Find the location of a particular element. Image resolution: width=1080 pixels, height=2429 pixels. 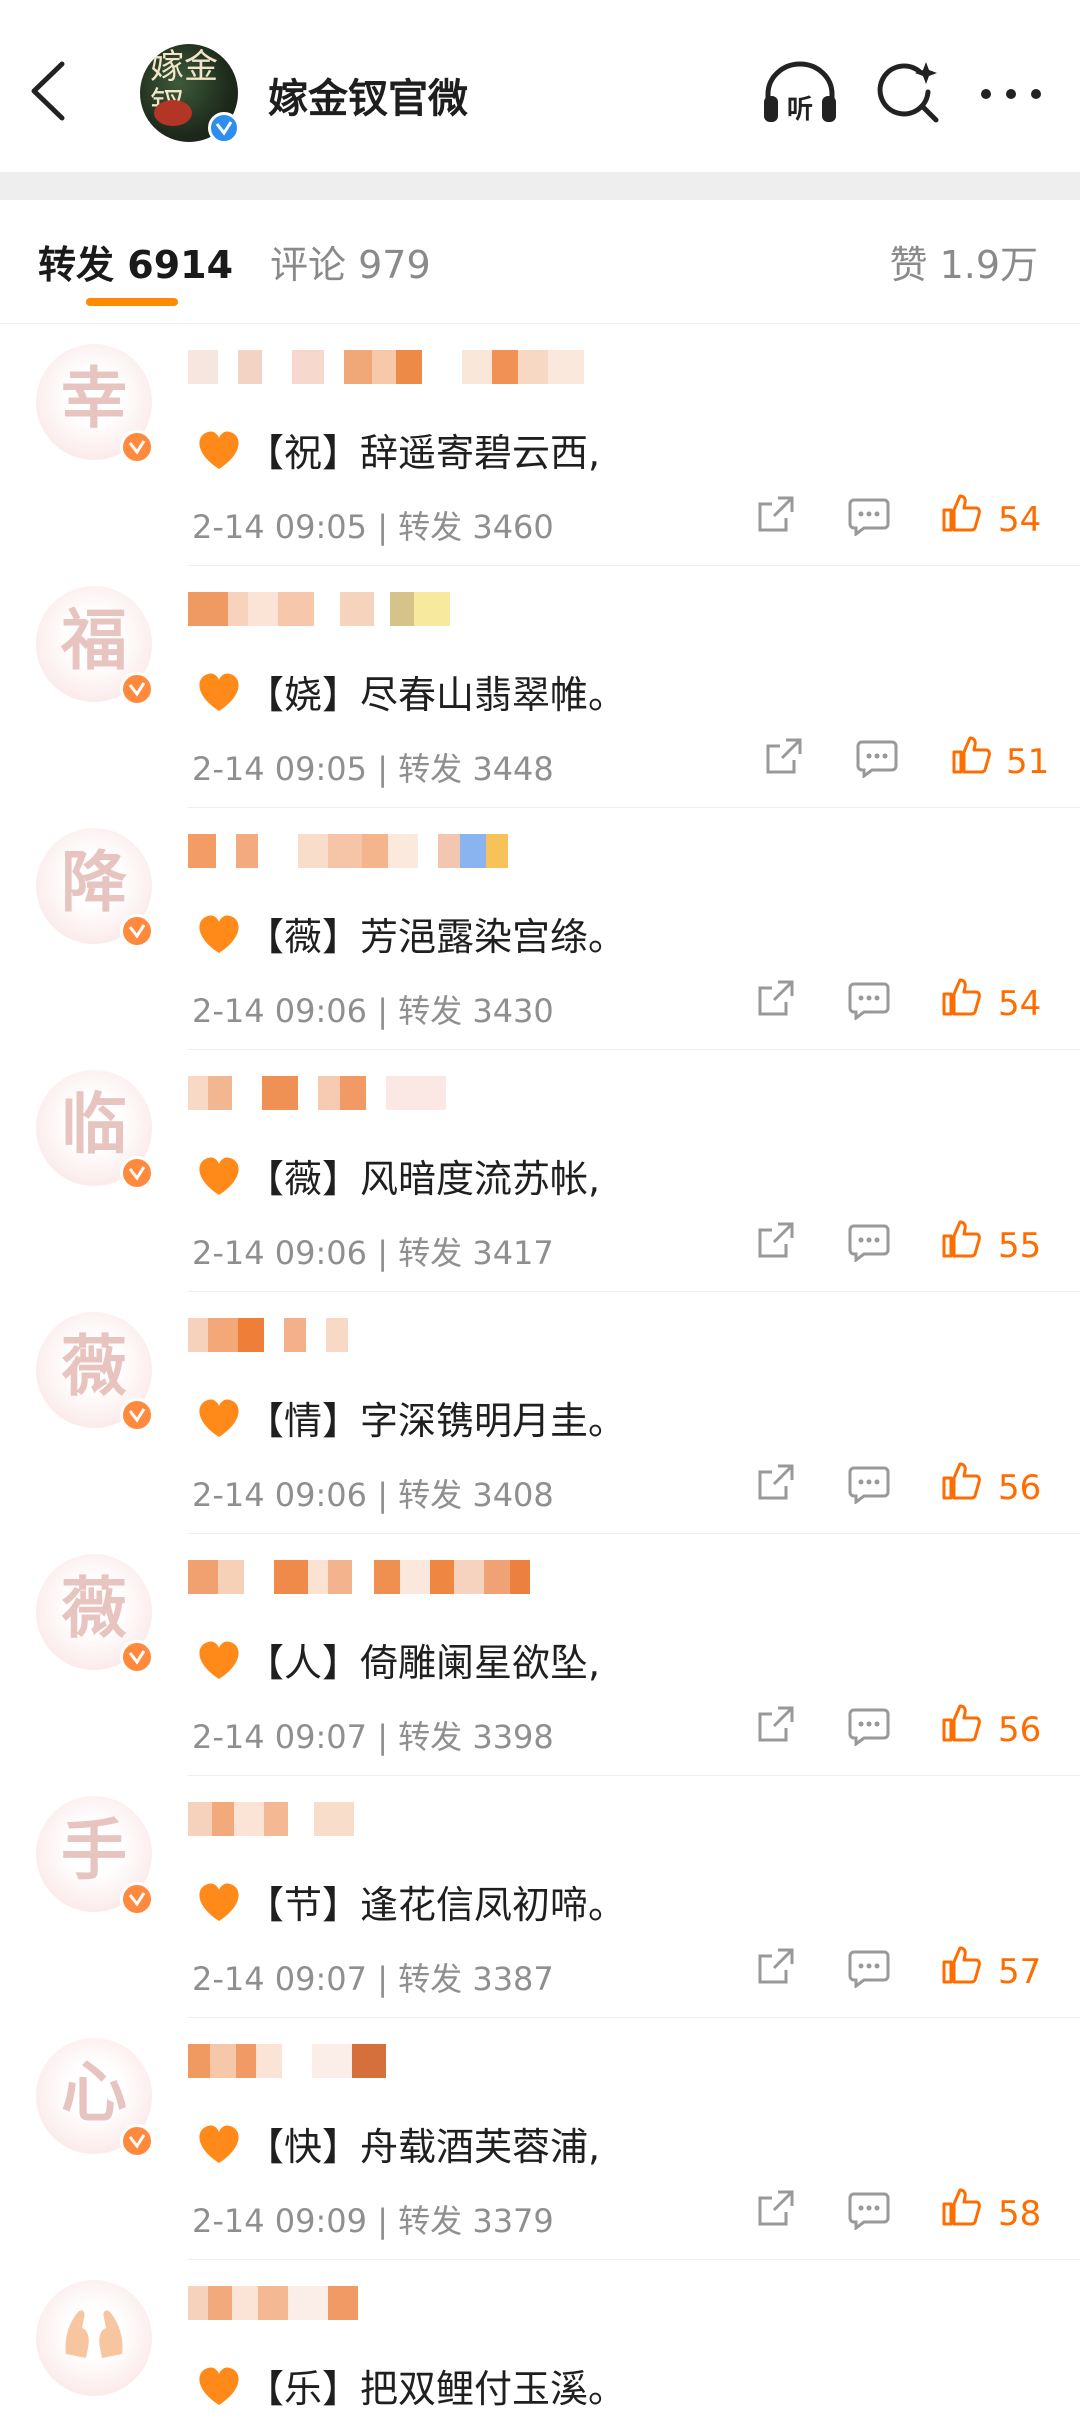

repost-row: 临 【薇】 风暗度流苏帐, 2-14 09:06 | 转发 3417 55 is located at coordinates (540, 1171).